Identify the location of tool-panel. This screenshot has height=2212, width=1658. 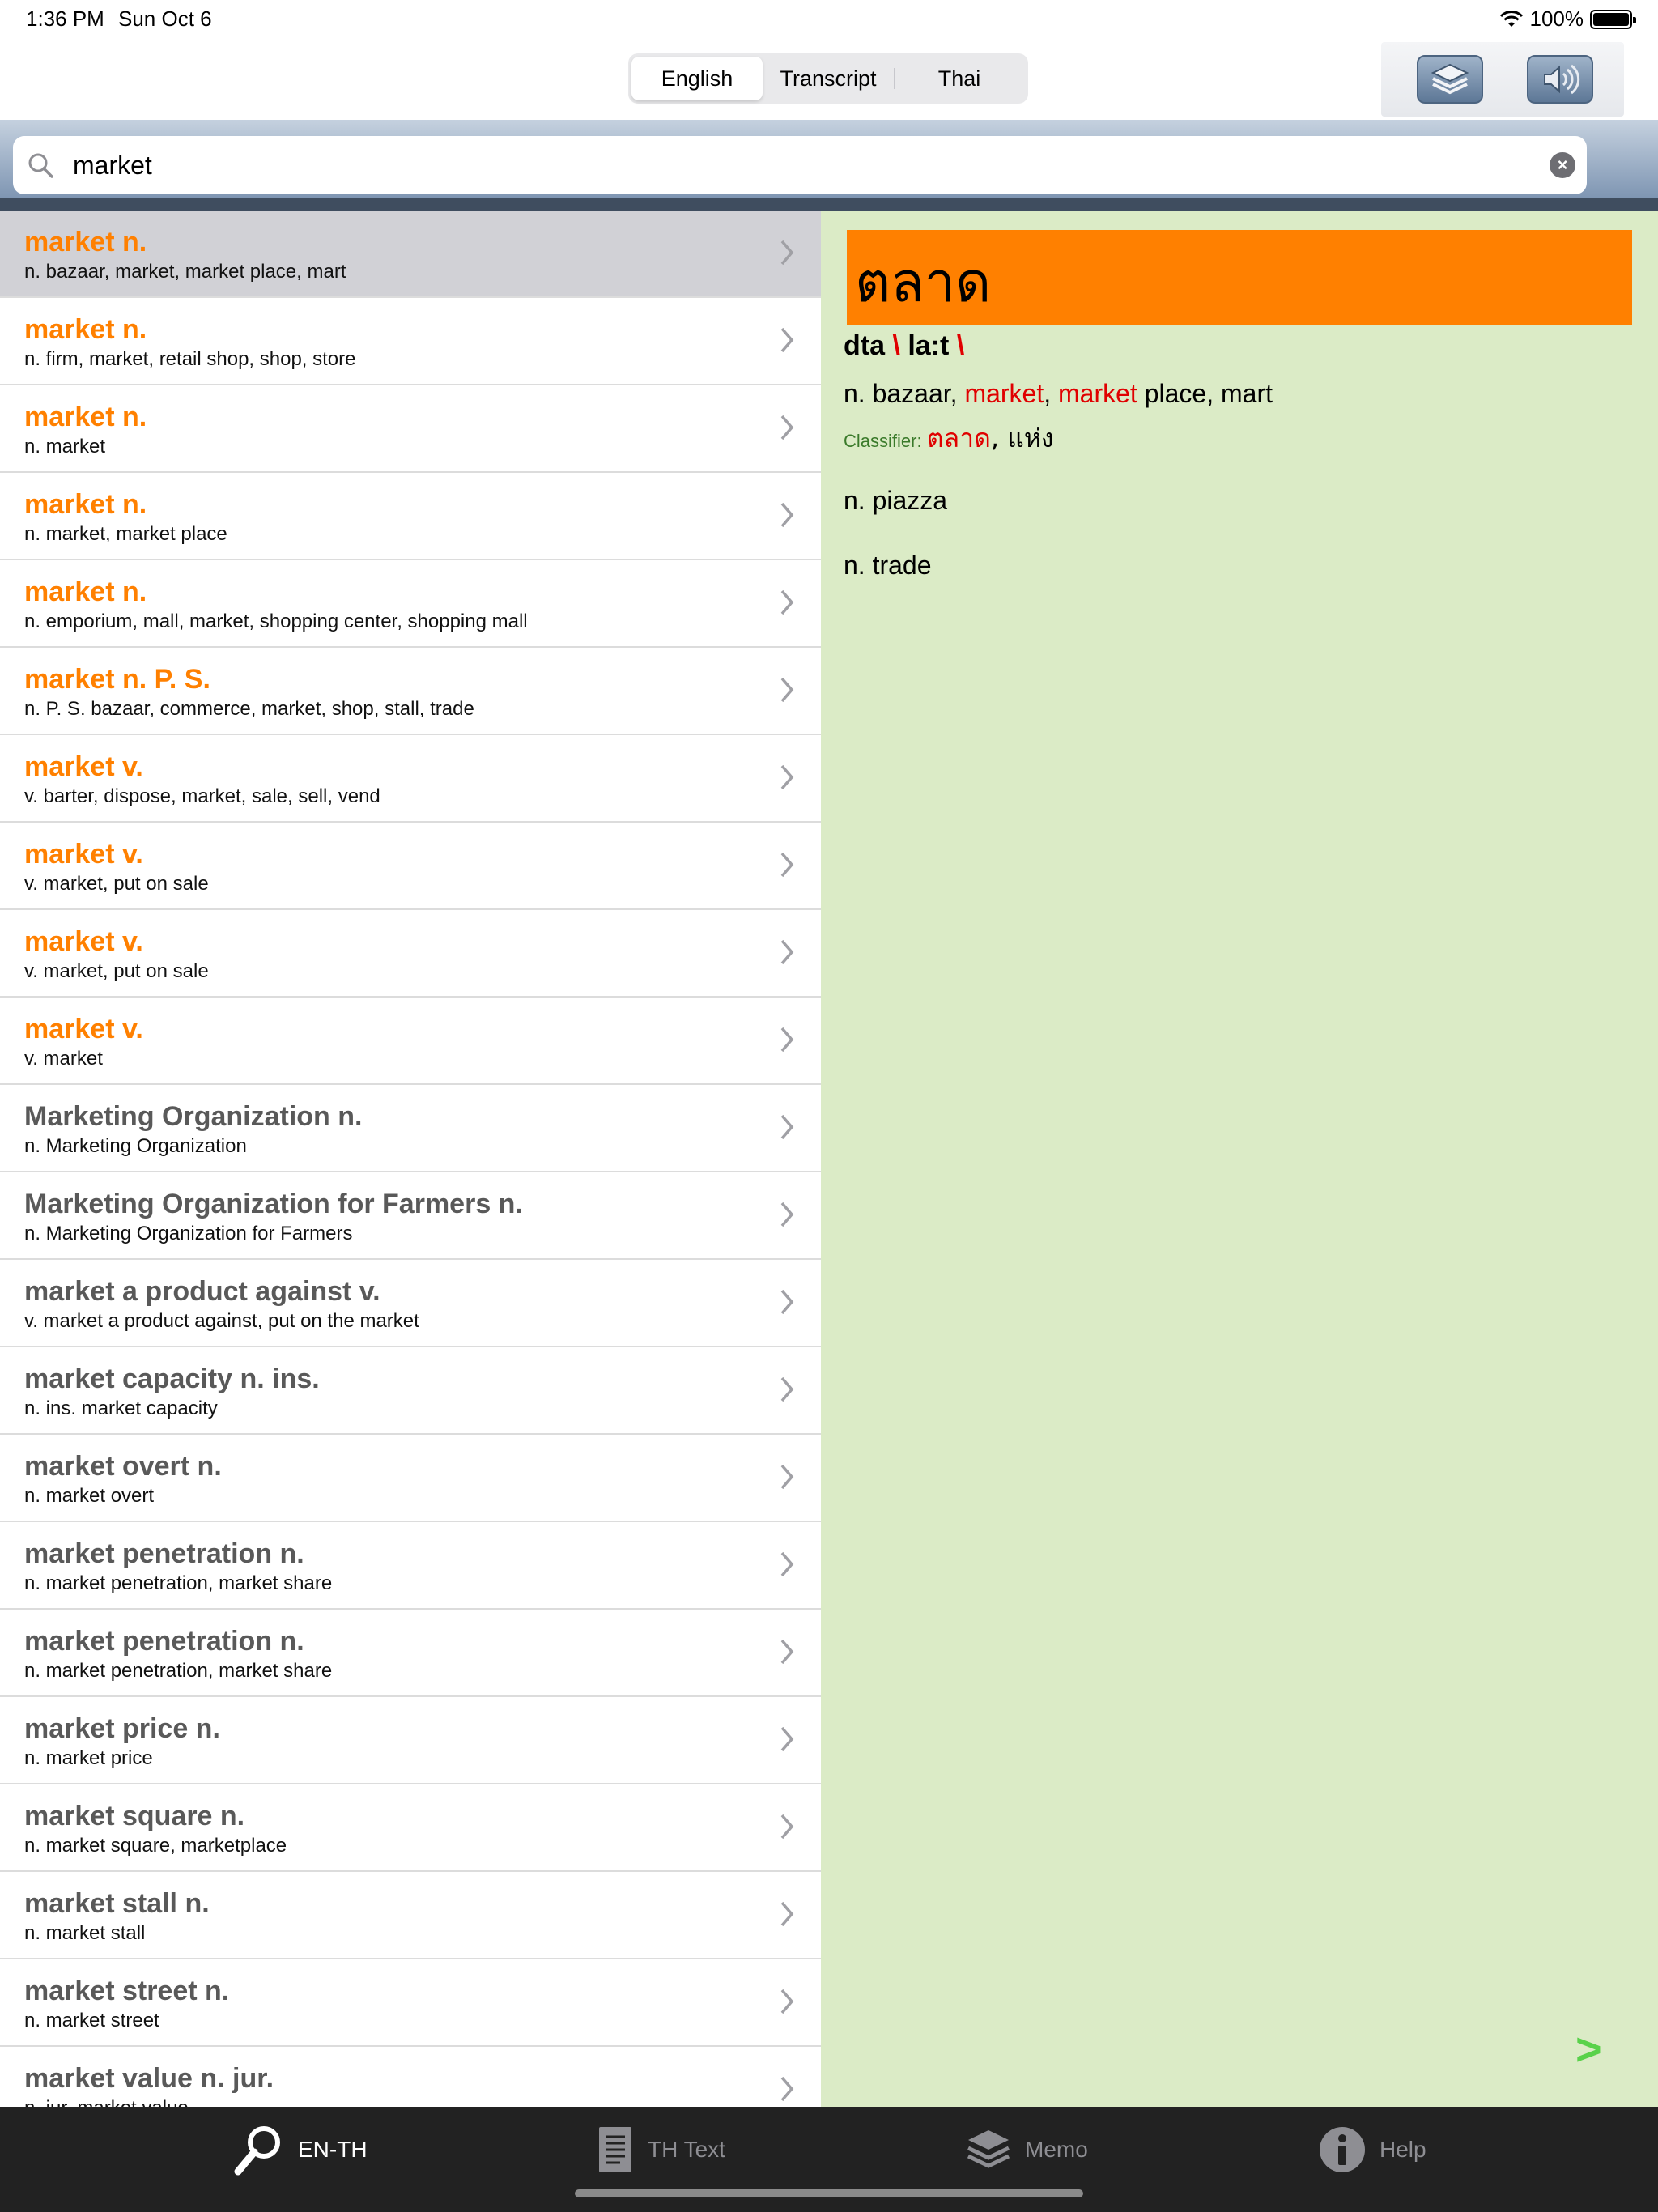
(1502, 79).